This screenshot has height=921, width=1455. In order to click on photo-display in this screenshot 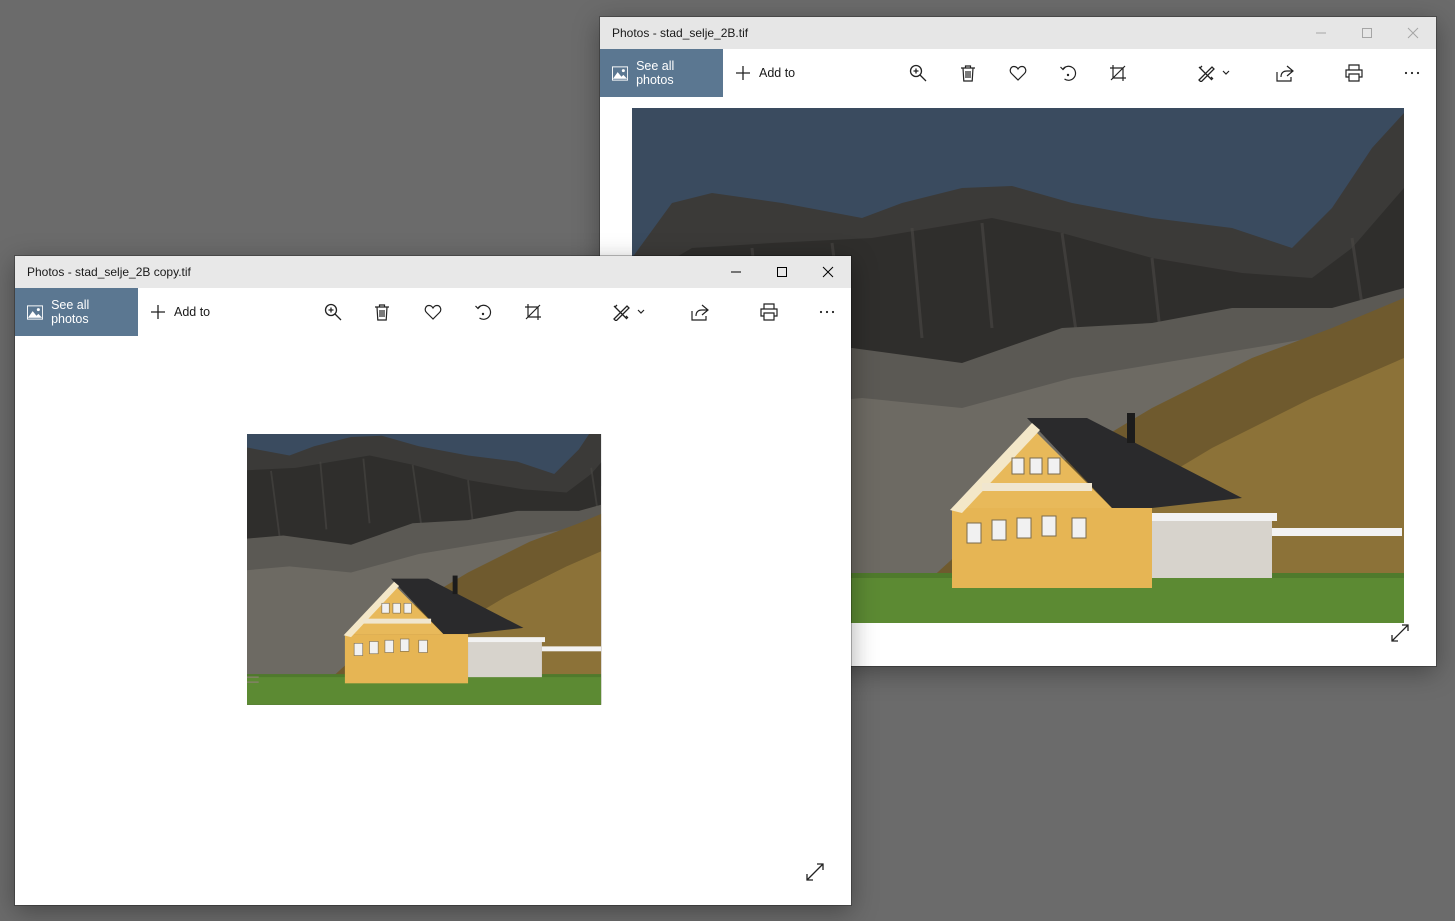, I will do `click(462, 592)`.